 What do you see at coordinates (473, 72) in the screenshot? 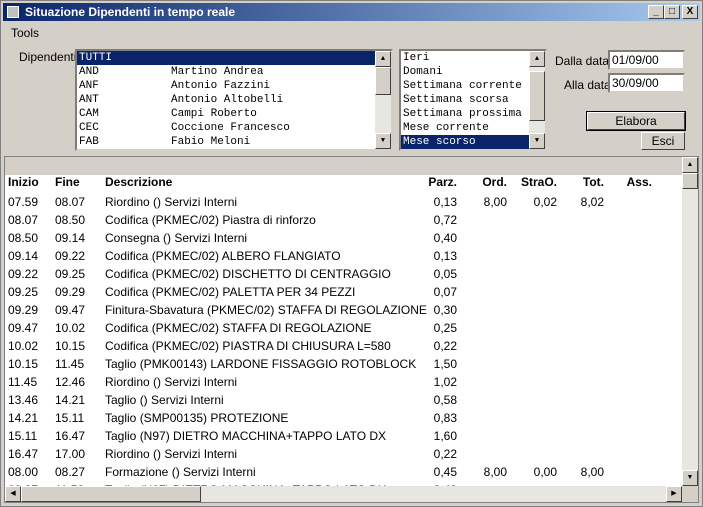
I see `periodo-item: Domani` at bounding box center [473, 72].